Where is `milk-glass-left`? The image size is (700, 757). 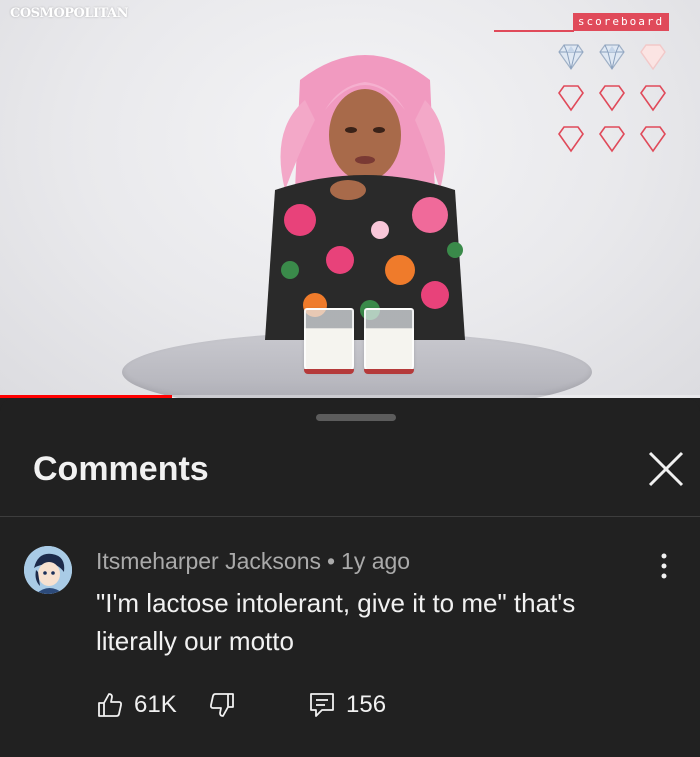
milk-glass-left is located at coordinates (329, 341).